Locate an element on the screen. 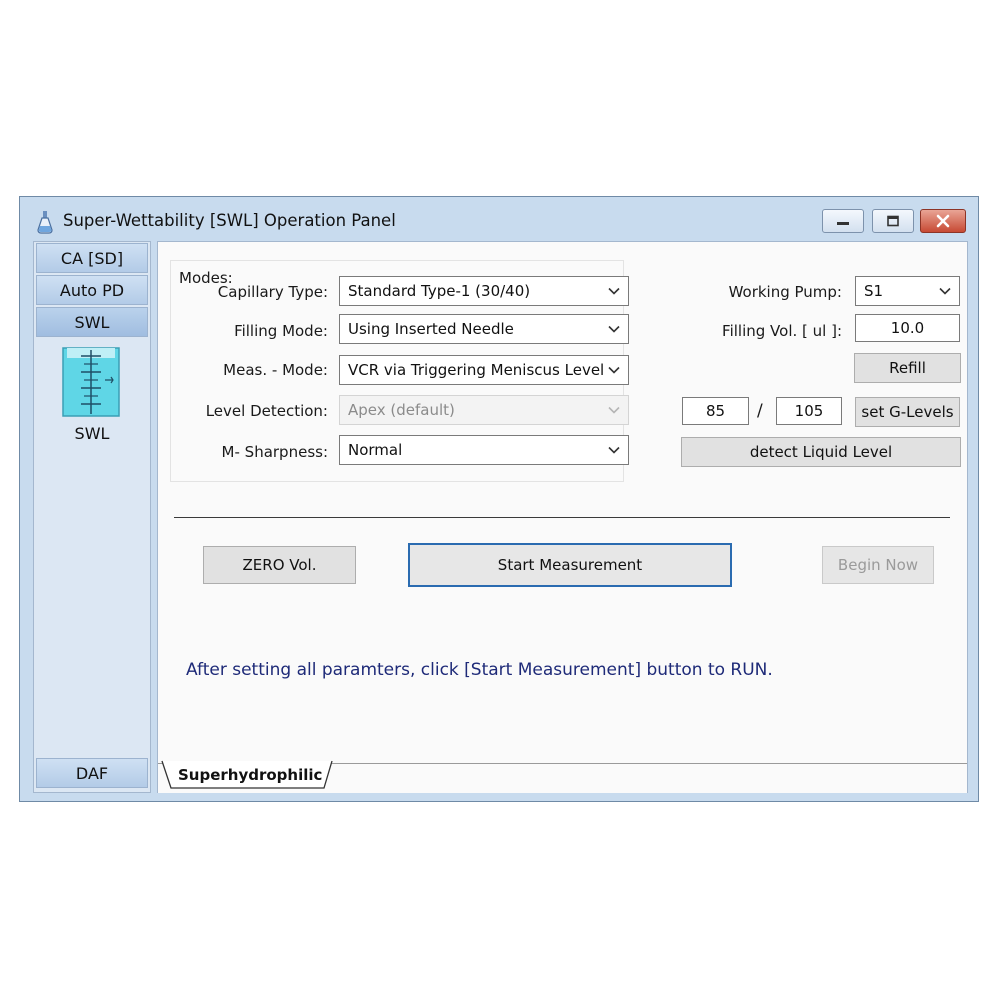 This screenshot has width=1000, height=1000. begin-now-button: Begin Now is located at coordinates (878, 565).